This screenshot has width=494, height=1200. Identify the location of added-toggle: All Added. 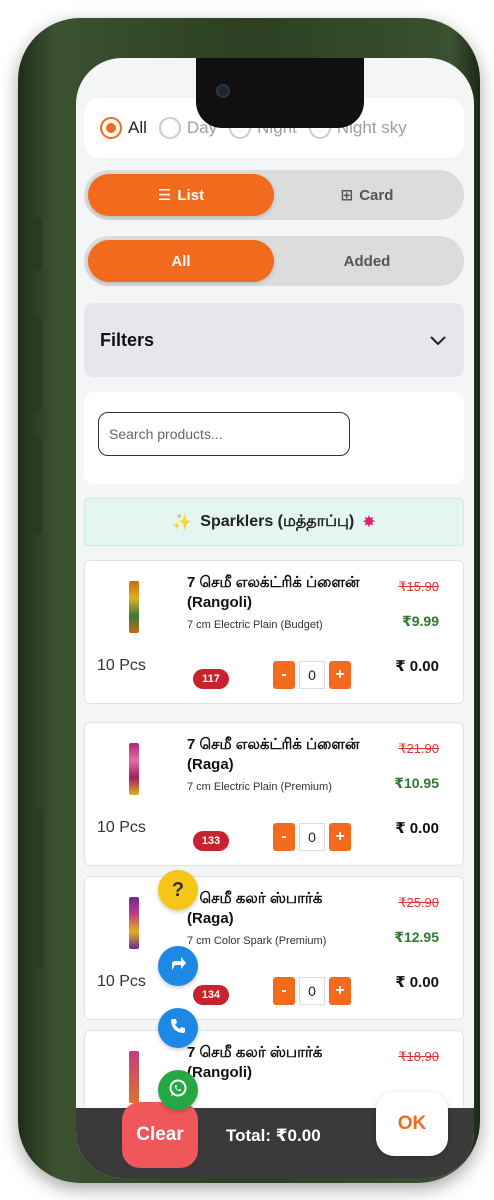
(274, 261).